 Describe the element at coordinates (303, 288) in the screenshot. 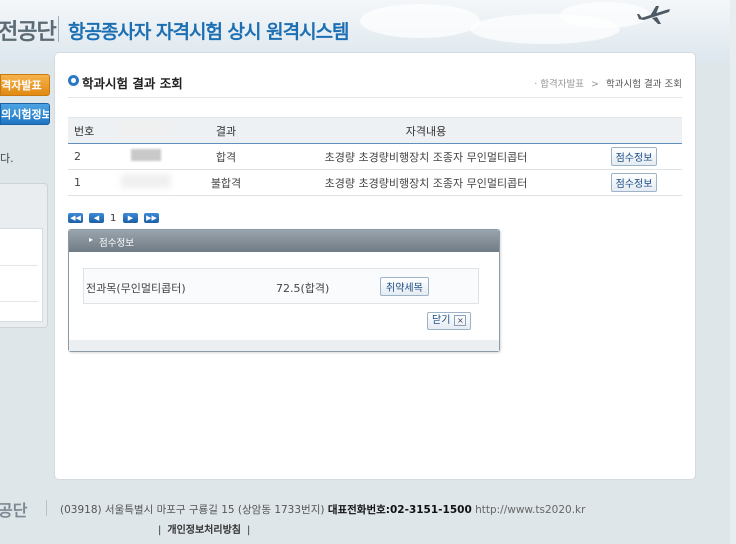

I see `score-value: 72.5(합격)` at that location.